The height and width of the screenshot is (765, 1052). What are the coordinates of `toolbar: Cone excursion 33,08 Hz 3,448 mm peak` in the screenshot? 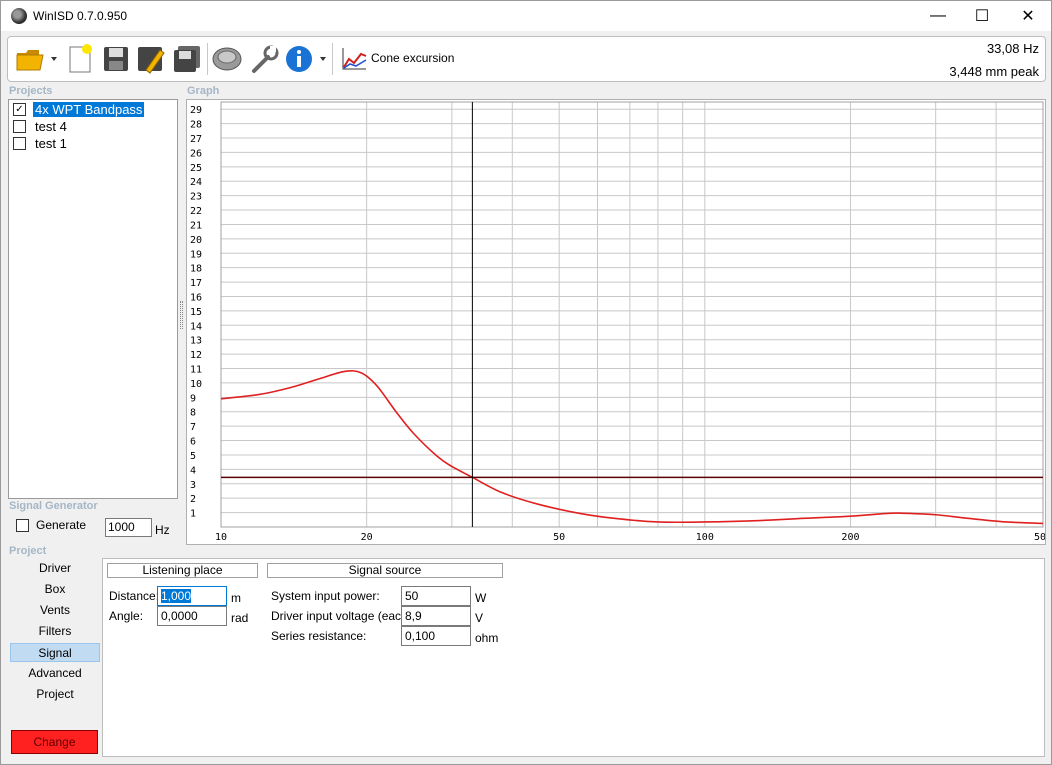 It's located at (526, 59).